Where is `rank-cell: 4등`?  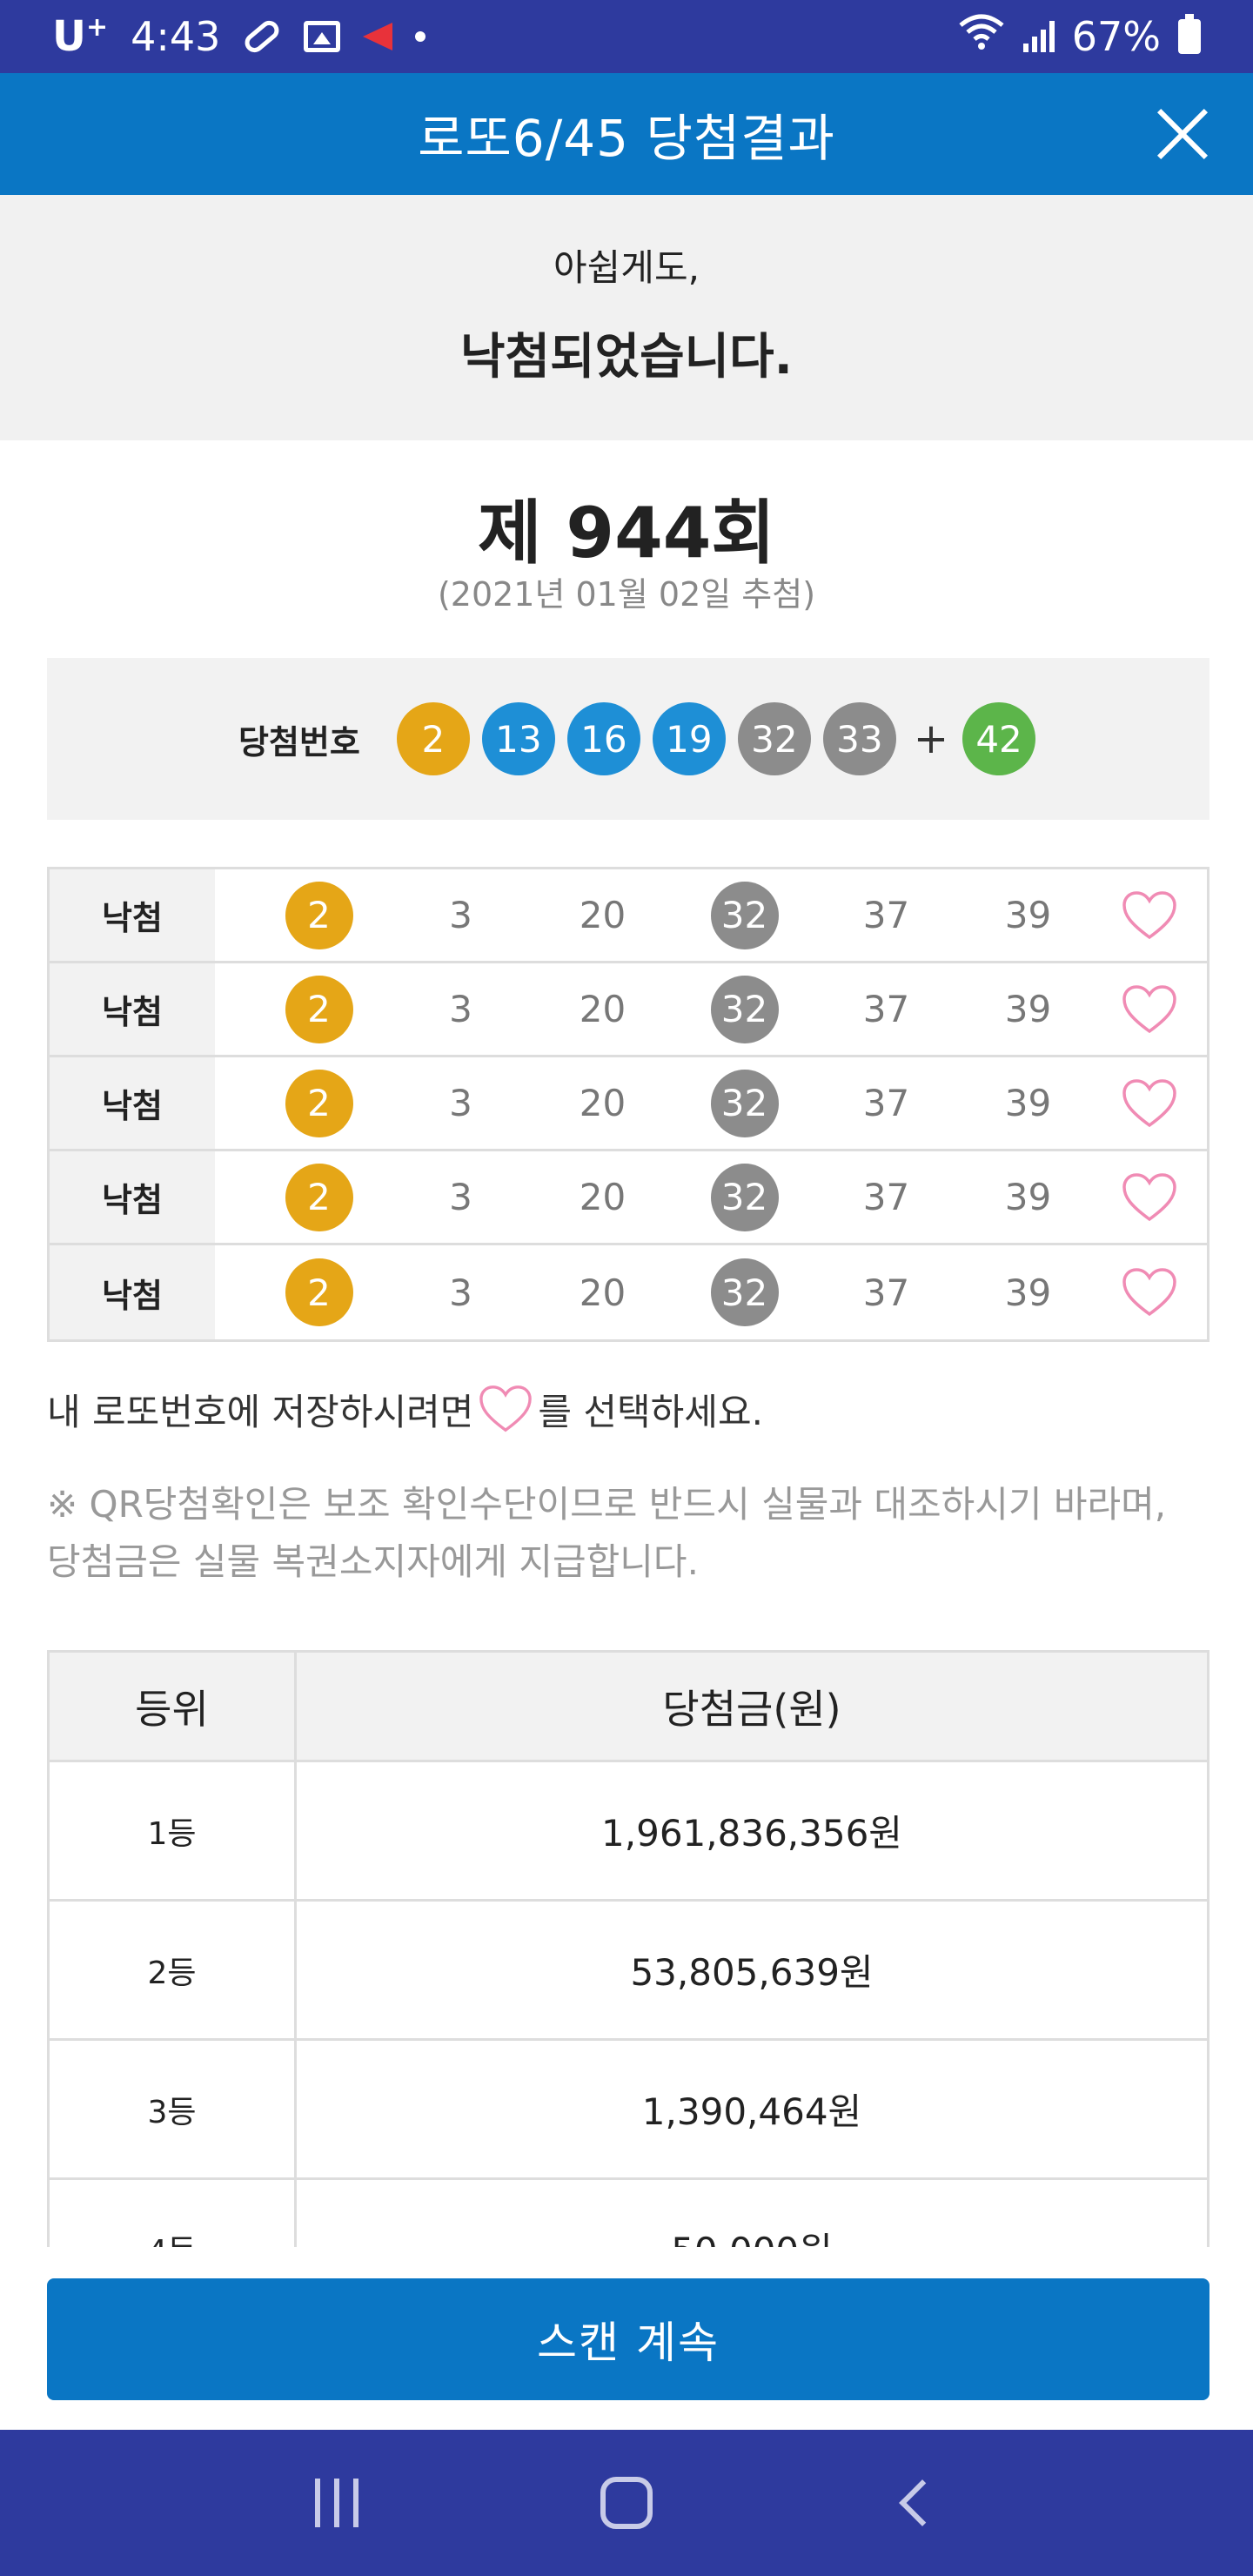 rank-cell: 4등 is located at coordinates (172, 2212).